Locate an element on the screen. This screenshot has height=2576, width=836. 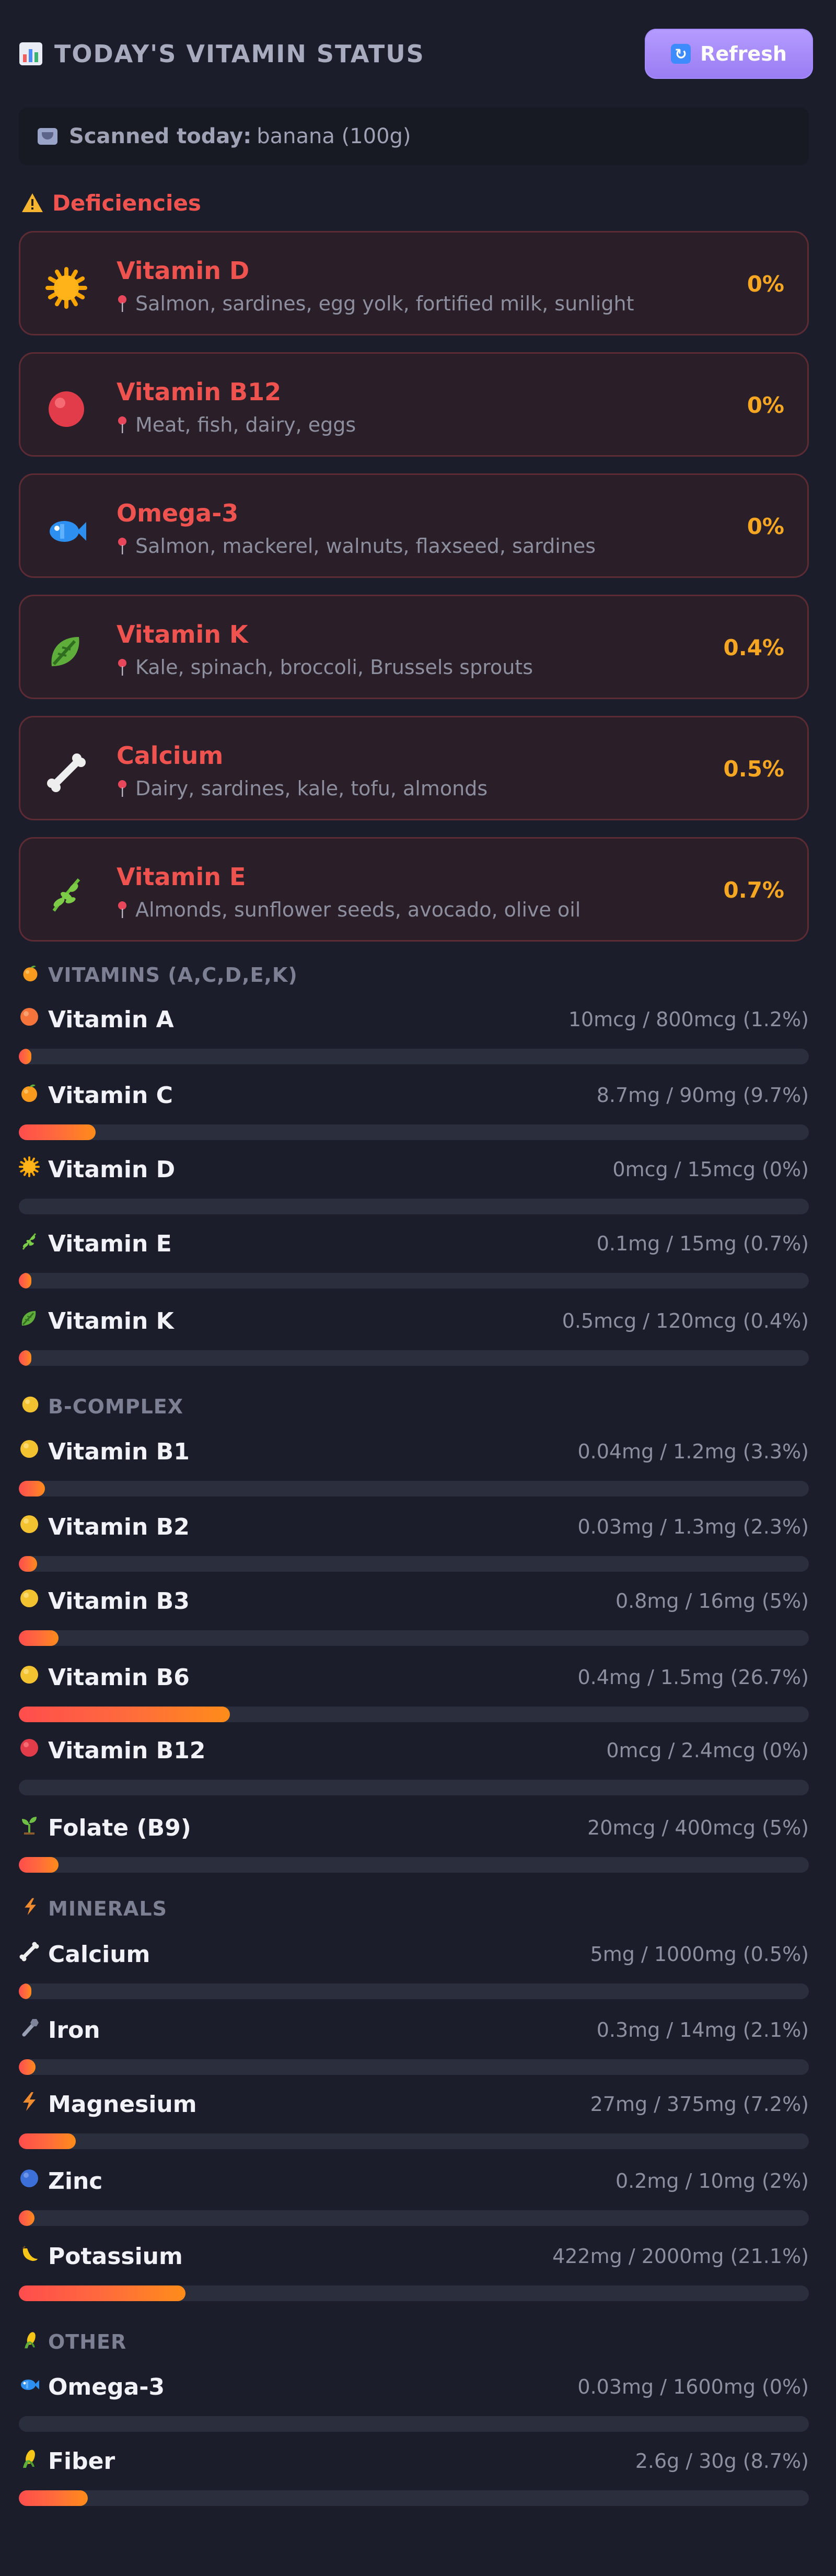
nutrient-row: Magnesium 27mg / 375mg (7.2%) is located at coordinates (414, 2123).